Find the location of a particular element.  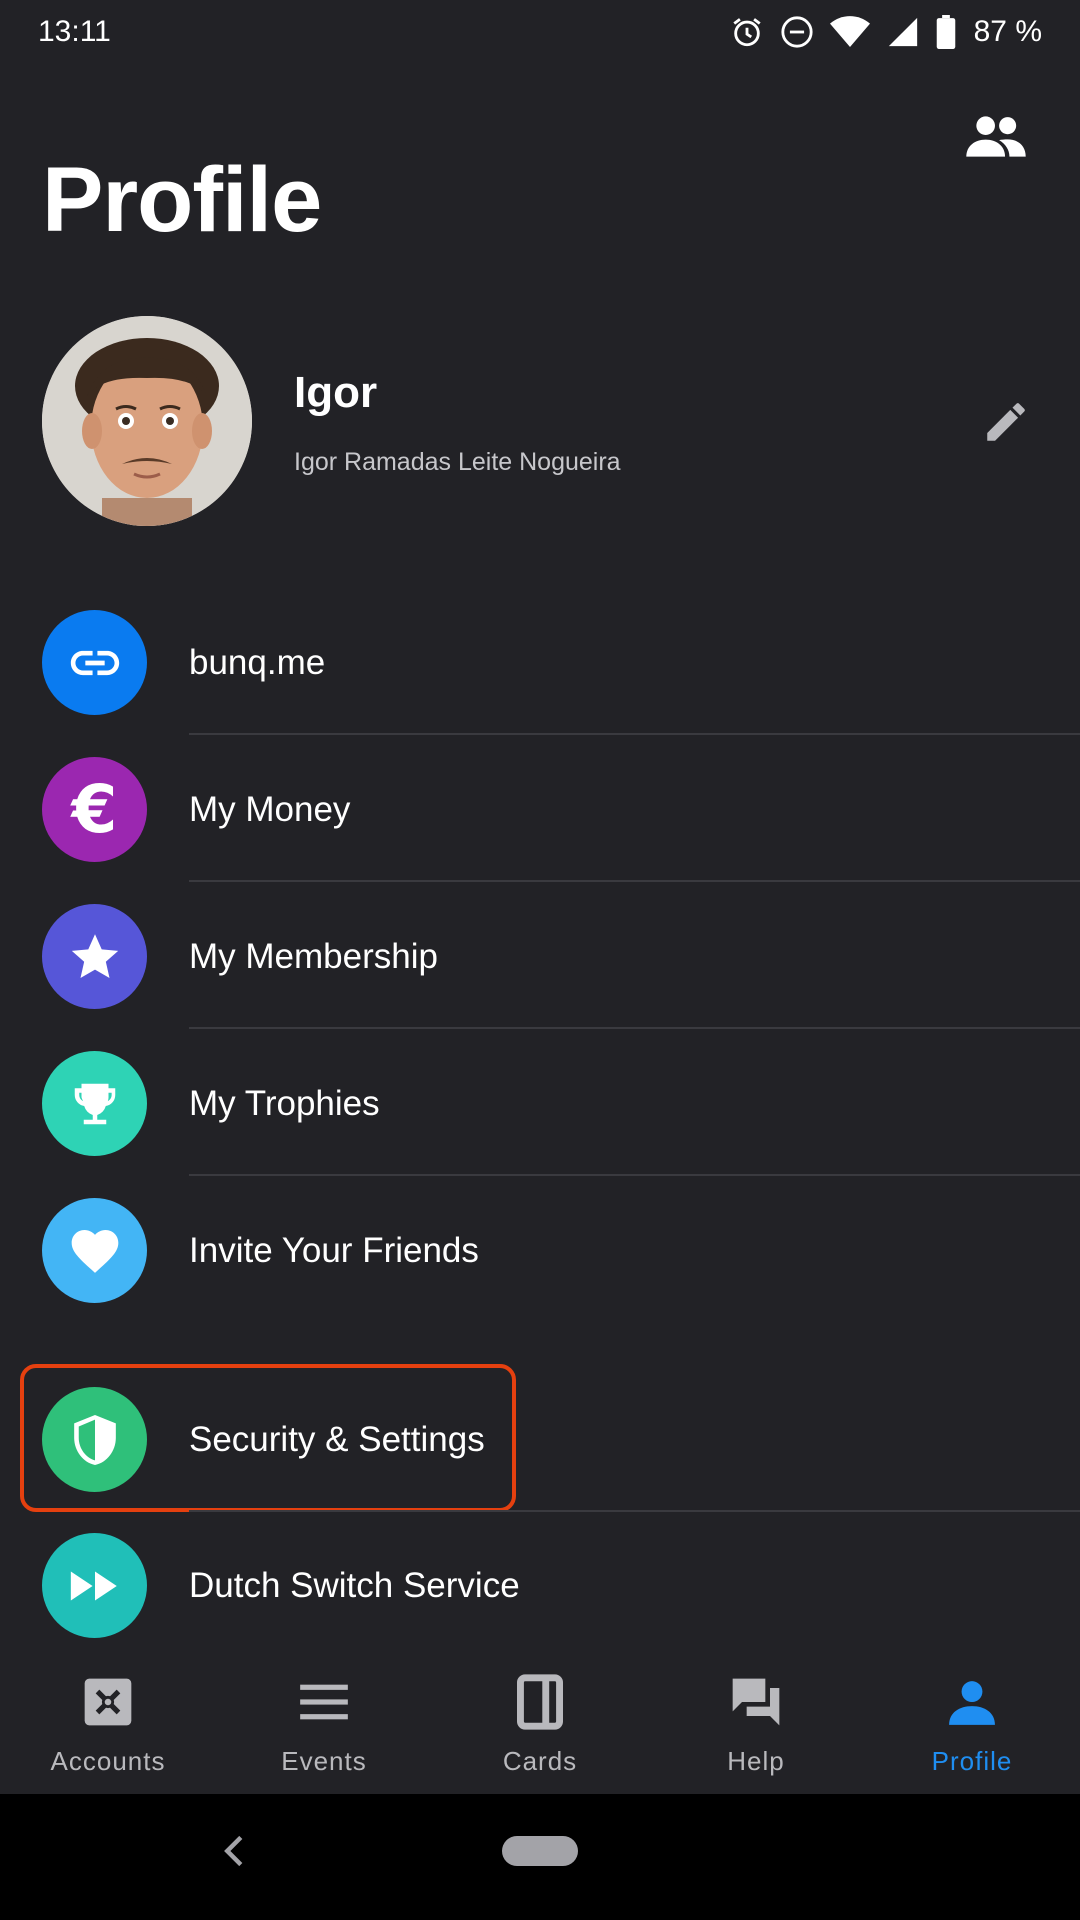

battery-icon is located at coordinates (946, 32).